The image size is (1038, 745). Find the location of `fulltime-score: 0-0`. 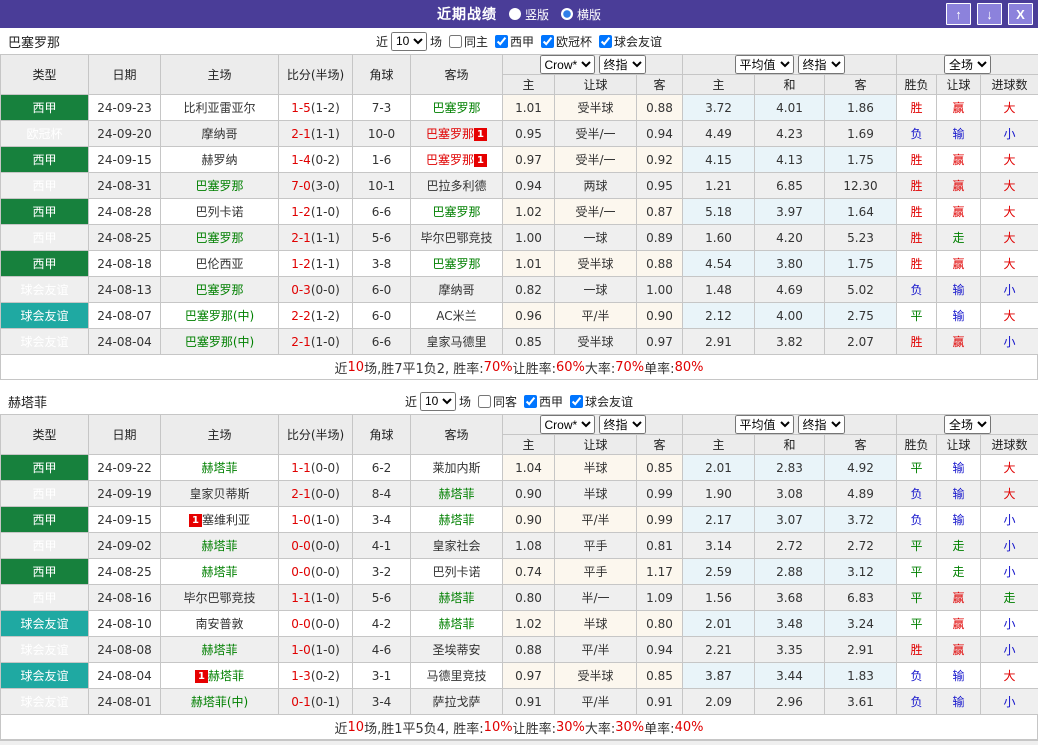

fulltime-score: 0-0 is located at coordinates (301, 546).